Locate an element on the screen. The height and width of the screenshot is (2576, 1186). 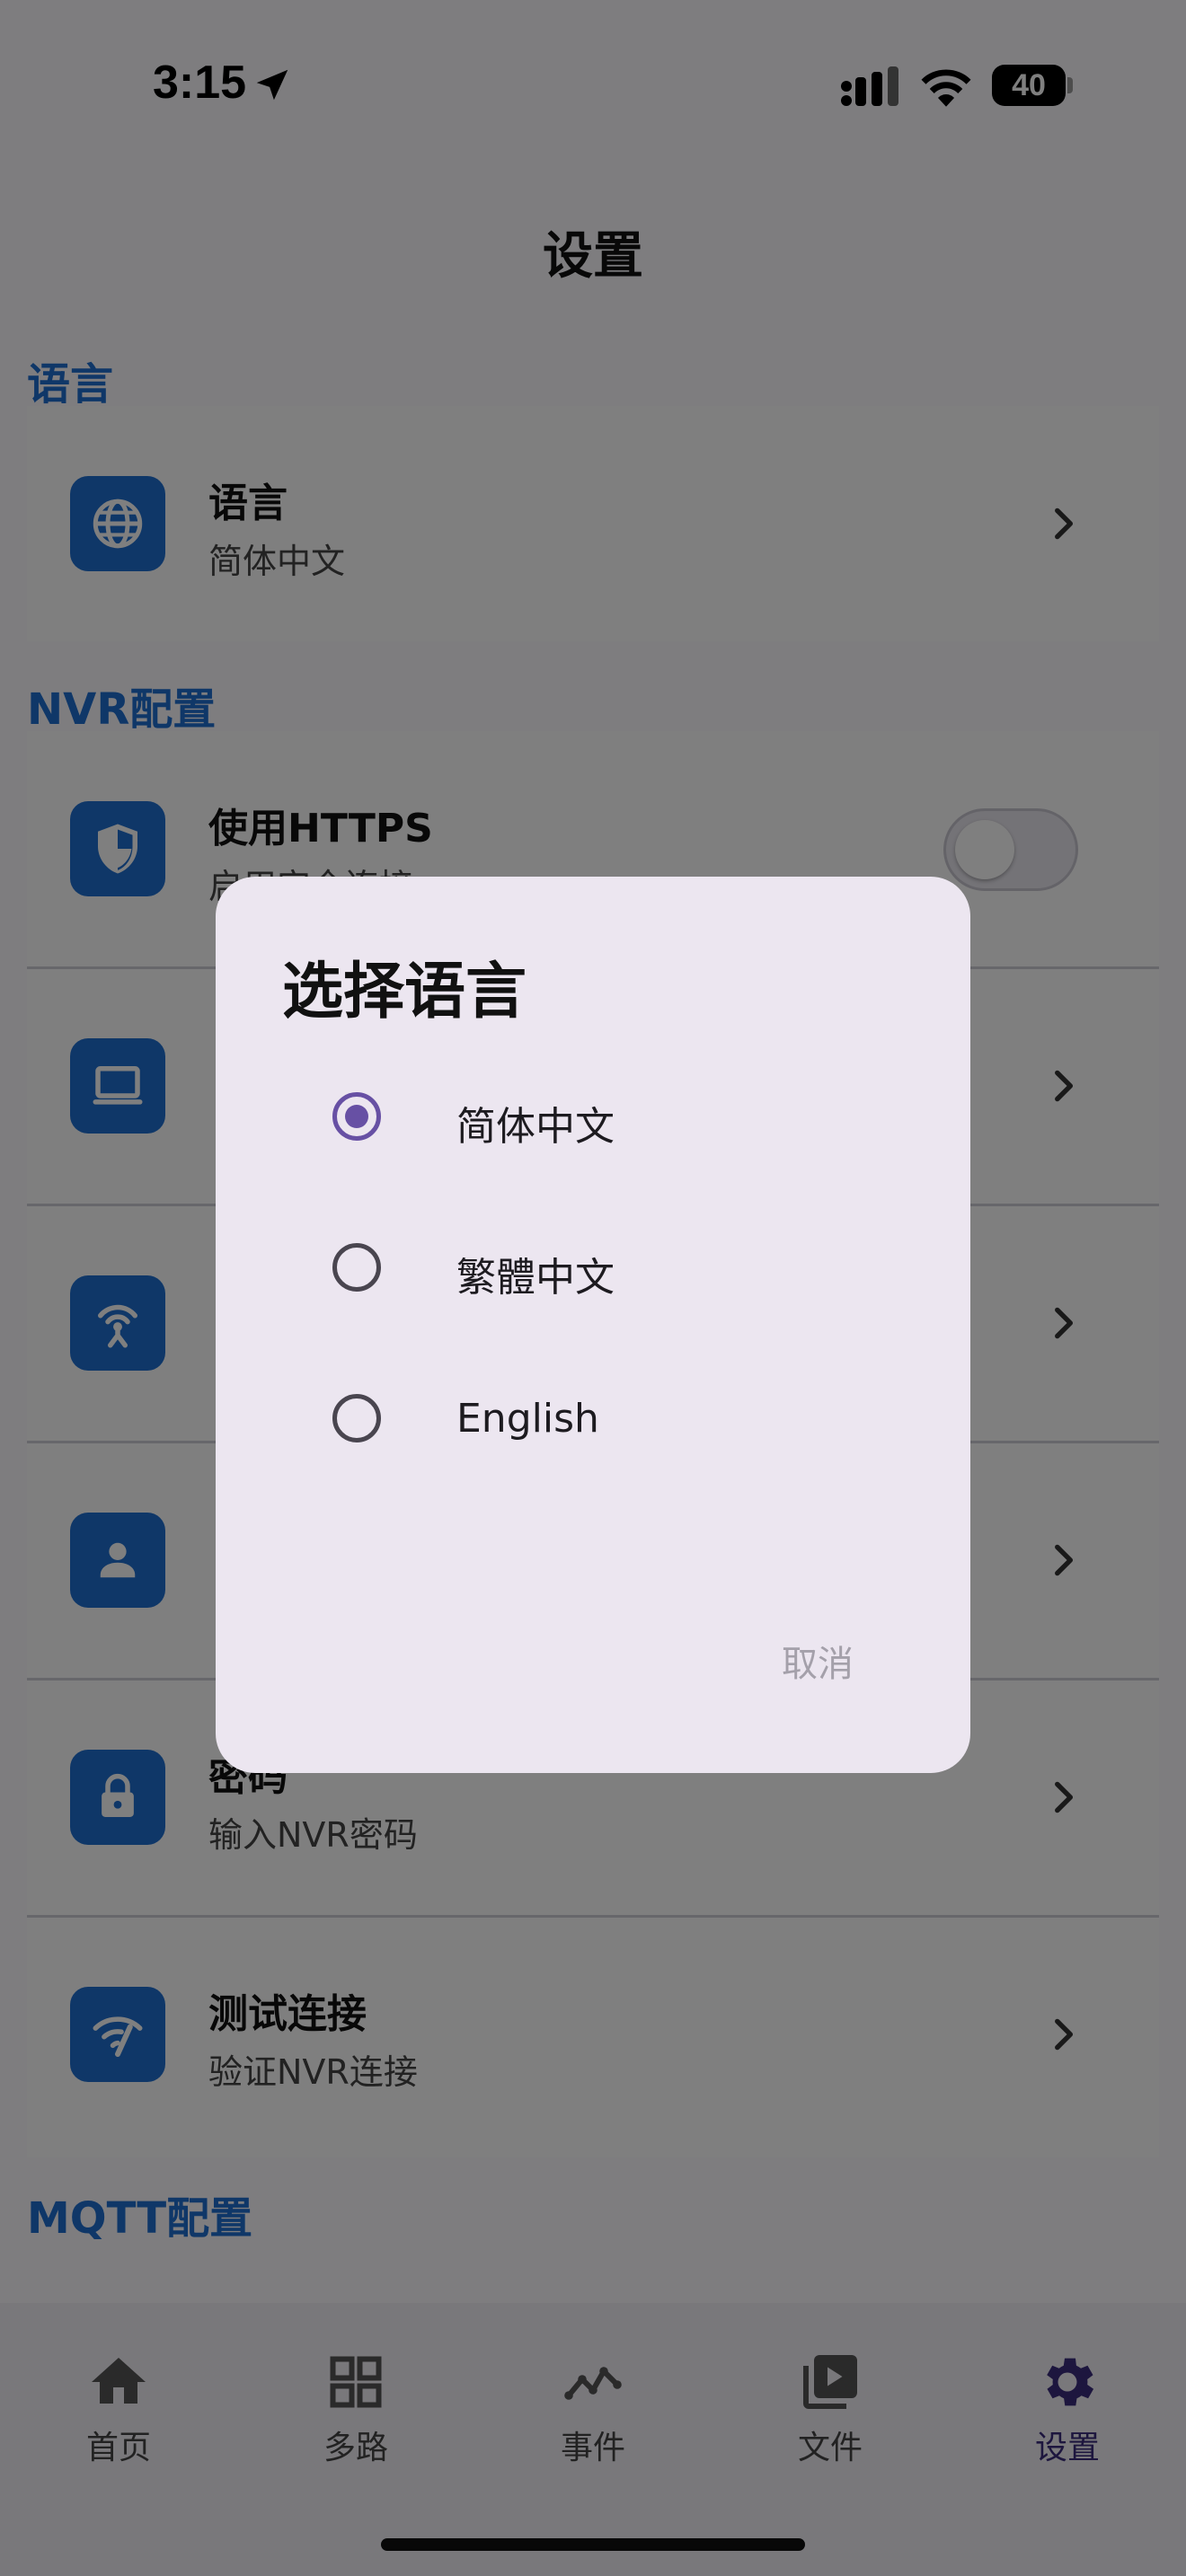
radio-button-checked is located at coordinates (356, 1116).